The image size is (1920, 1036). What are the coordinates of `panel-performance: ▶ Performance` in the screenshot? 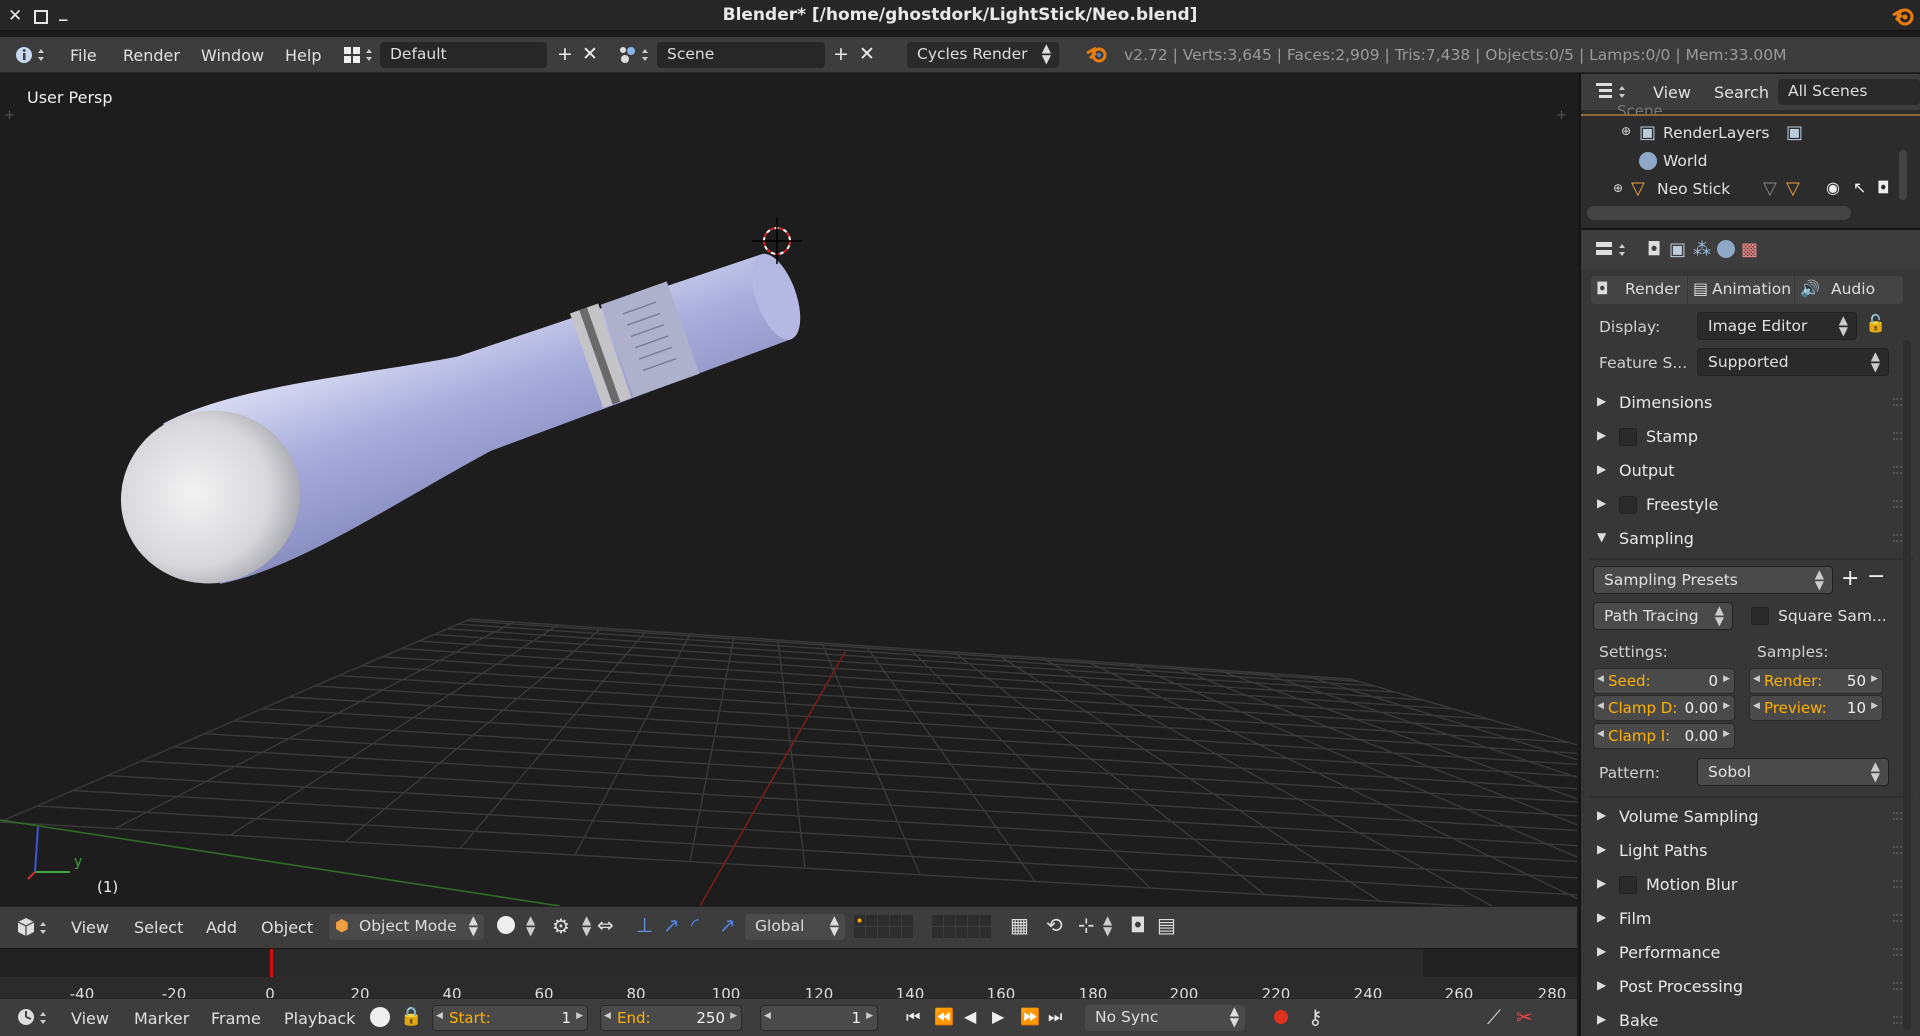 It's located at (1752, 953).